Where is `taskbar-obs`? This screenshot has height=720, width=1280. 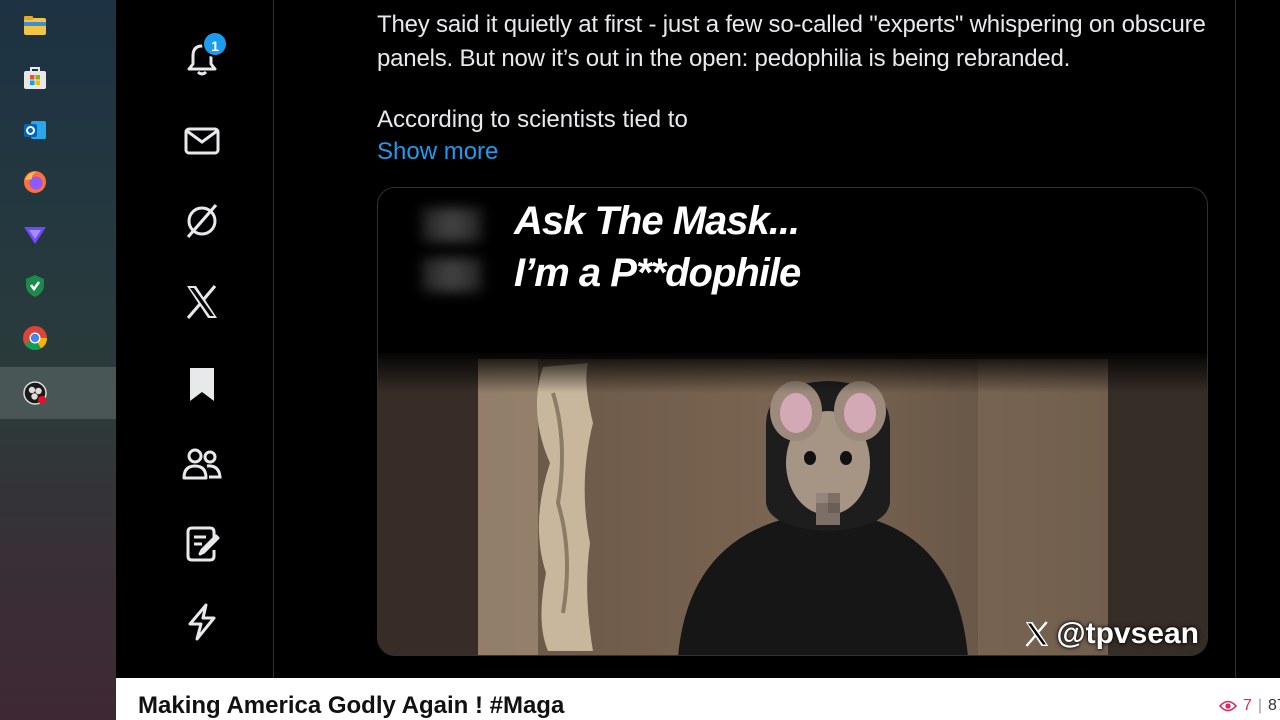 taskbar-obs is located at coordinates (58, 393).